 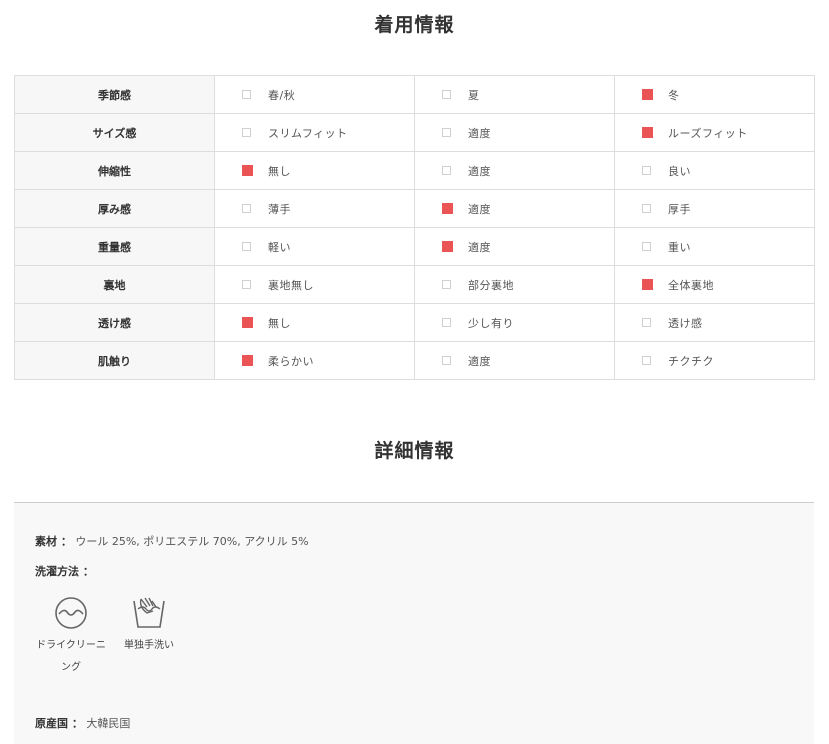 I want to click on wear-row-label: 伸縮性, so click(x=114, y=170).